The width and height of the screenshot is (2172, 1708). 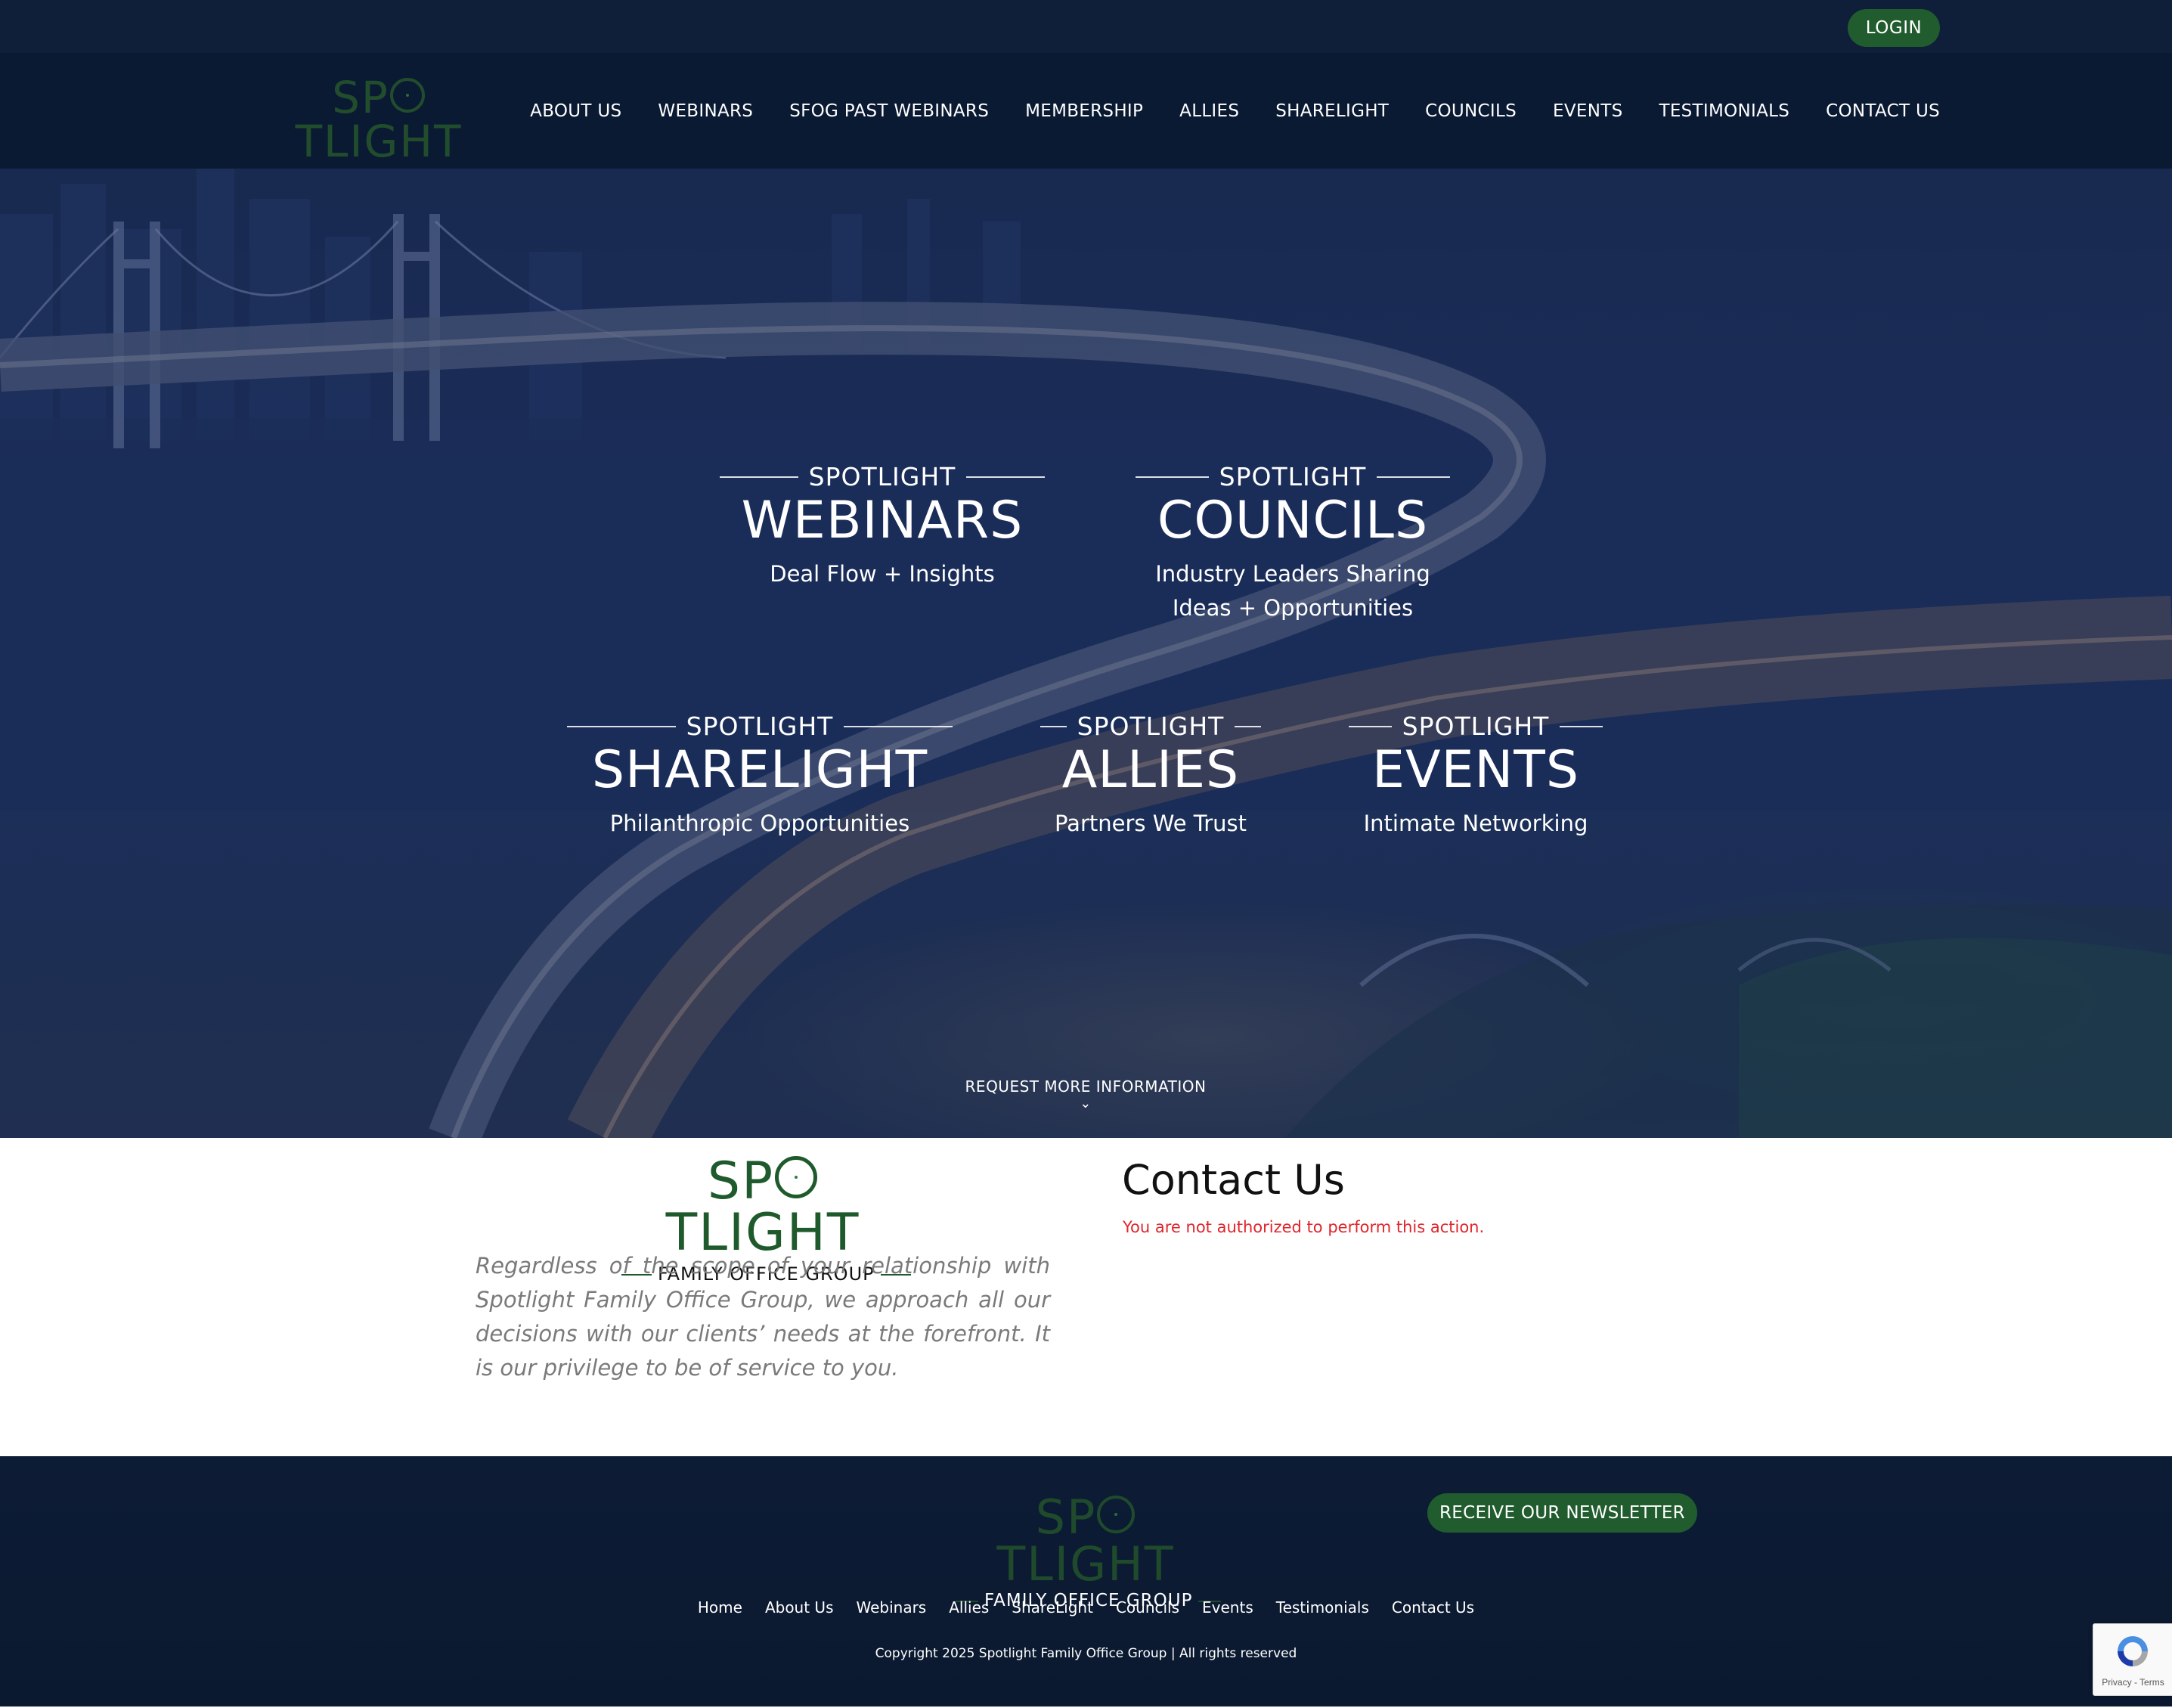 I want to click on recaptcha-terms: Privacy - Terms, so click(x=2133, y=1682).